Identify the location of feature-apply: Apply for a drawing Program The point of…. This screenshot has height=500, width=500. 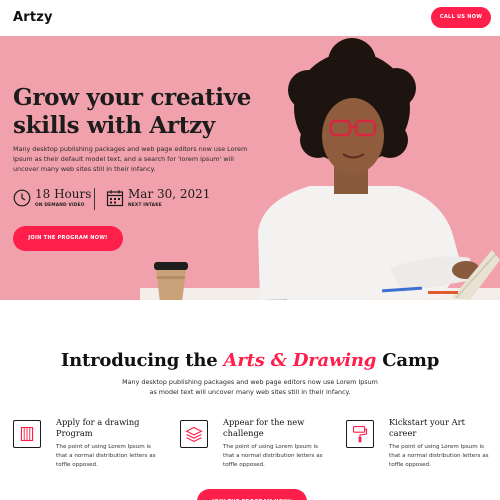
(88, 447).